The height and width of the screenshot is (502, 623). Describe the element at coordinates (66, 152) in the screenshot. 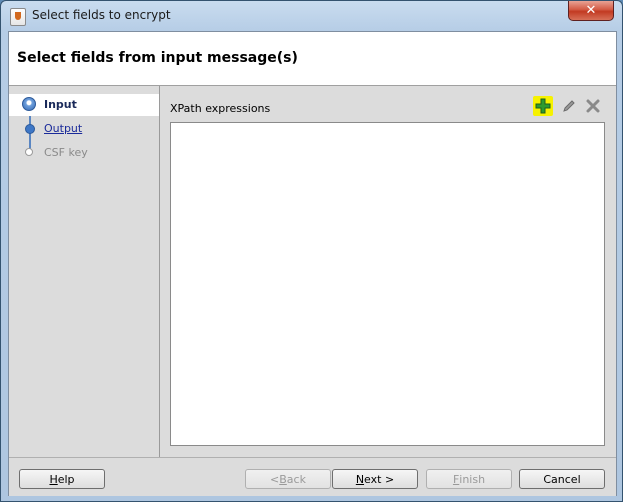

I see `step-label-csf-key: CSF key` at that location.